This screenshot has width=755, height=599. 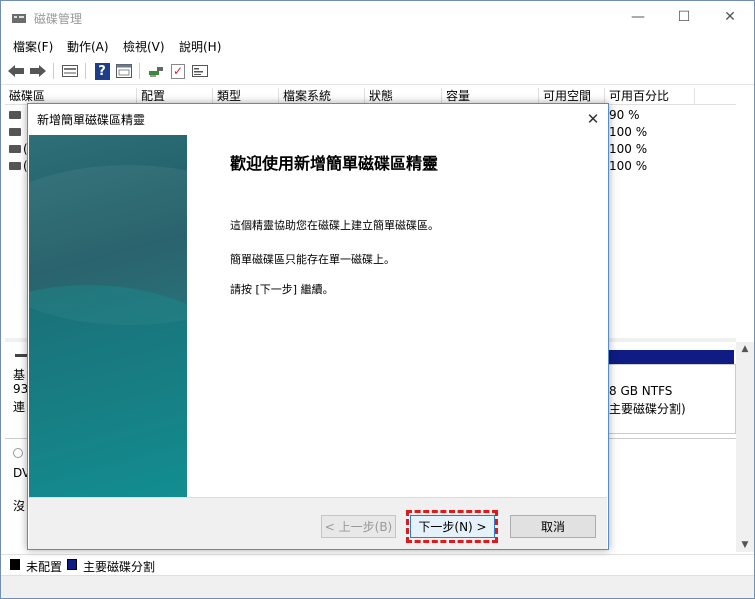 I want to click on next-button: 下一步(N) >, so click(x=452, y=526).